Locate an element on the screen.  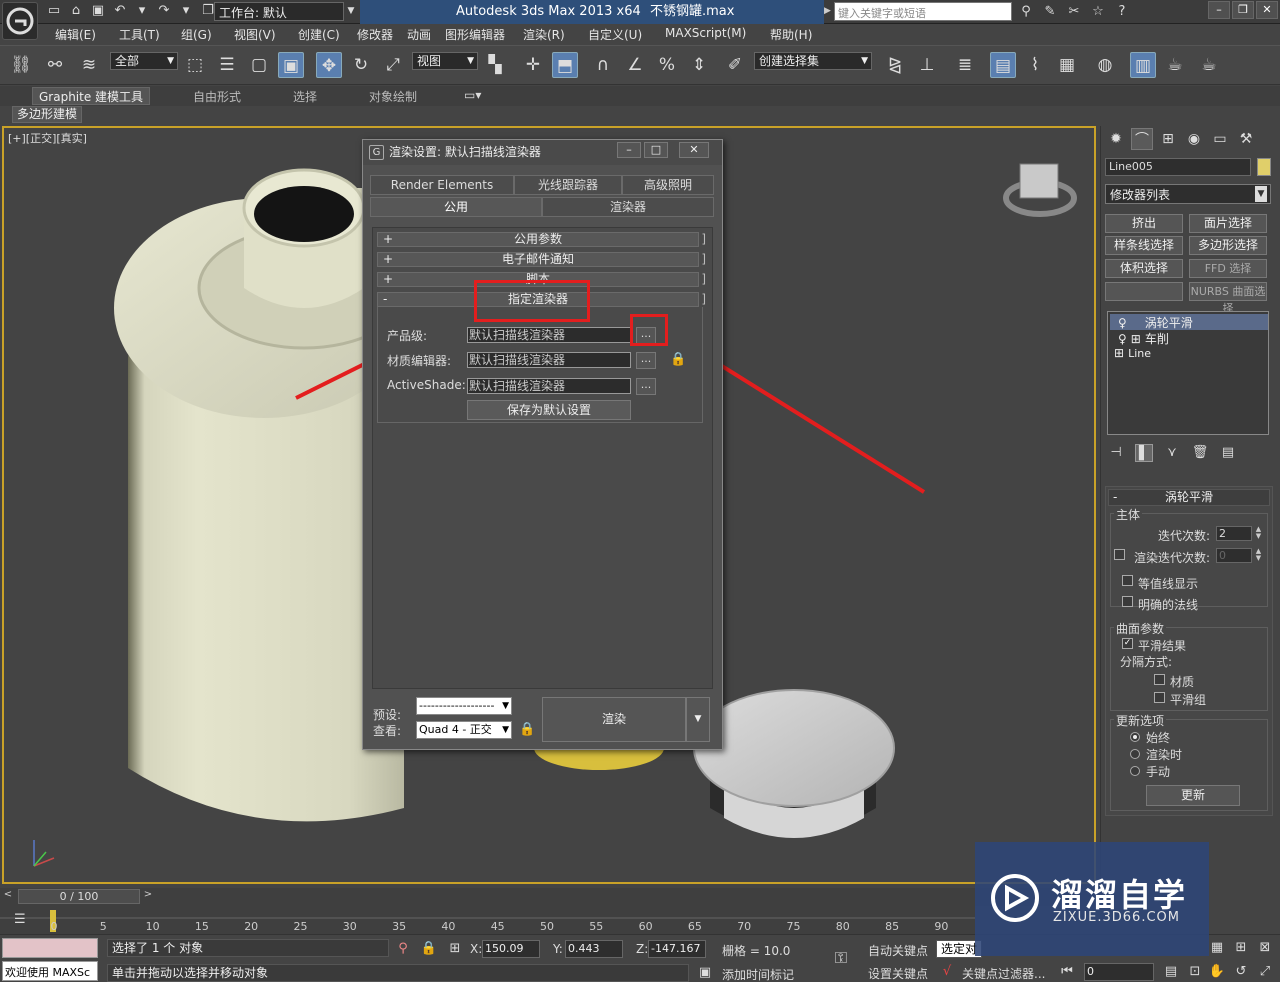
time-config-icon: ▤ is located at coordinates (1171, 972).